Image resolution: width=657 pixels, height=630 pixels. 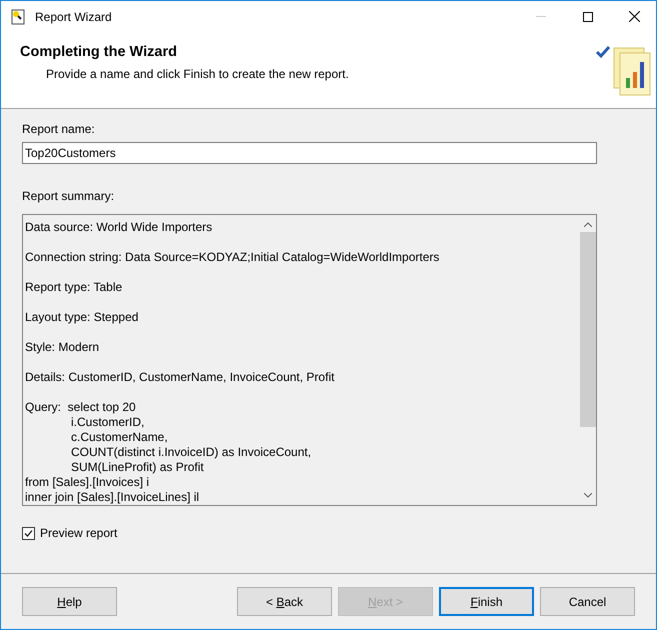 I want to click on summary-line: i.CustomerID,, so click(x=107, y=422).